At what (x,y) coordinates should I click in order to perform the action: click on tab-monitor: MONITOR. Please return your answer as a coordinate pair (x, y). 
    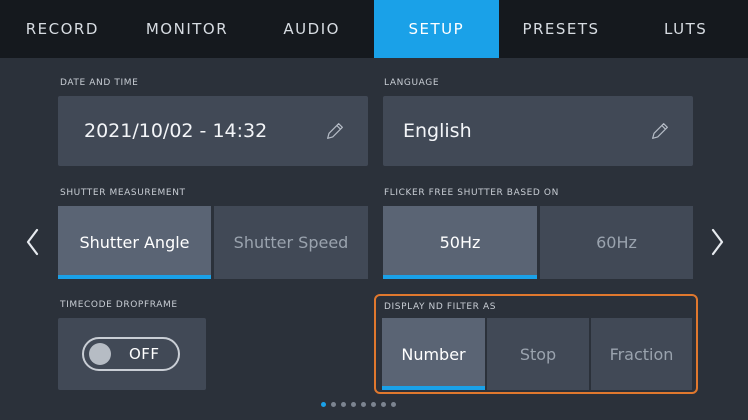
    Looking at the image, I should click on (187, 29).